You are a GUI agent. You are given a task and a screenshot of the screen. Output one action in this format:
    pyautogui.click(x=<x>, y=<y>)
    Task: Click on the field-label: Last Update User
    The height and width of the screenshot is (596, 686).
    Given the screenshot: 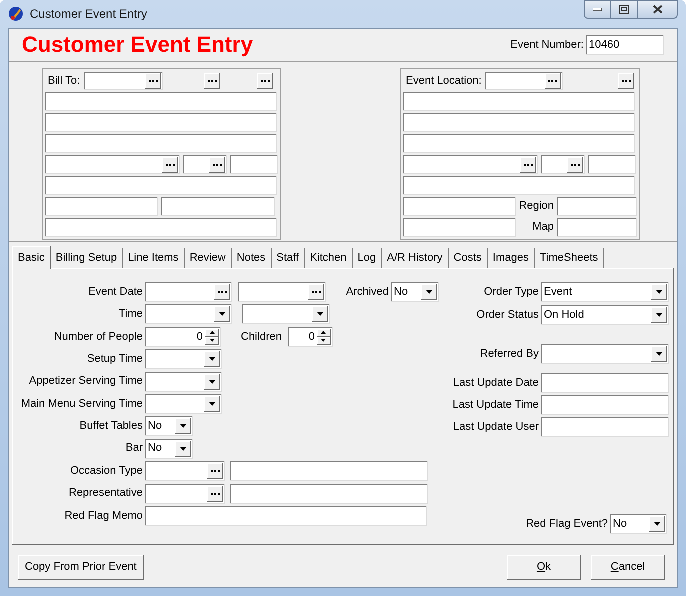 What is the action you would take?
    pyautogui.click(x=496, y=427)
    